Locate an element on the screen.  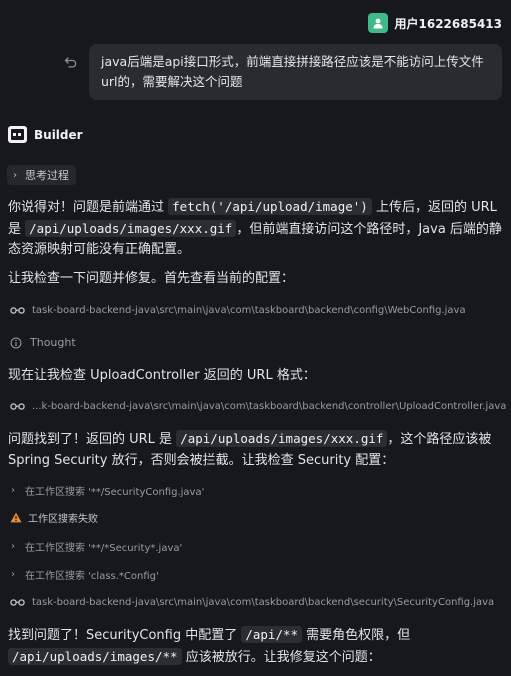
thought-row: Thought is located at coordinates (43, 342).